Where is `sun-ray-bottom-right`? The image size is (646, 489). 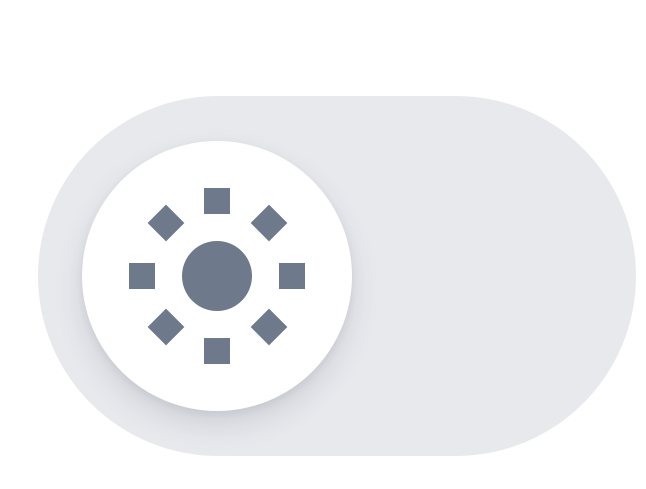 sun-ray-bottom-right is located at coordinates (269, 327).